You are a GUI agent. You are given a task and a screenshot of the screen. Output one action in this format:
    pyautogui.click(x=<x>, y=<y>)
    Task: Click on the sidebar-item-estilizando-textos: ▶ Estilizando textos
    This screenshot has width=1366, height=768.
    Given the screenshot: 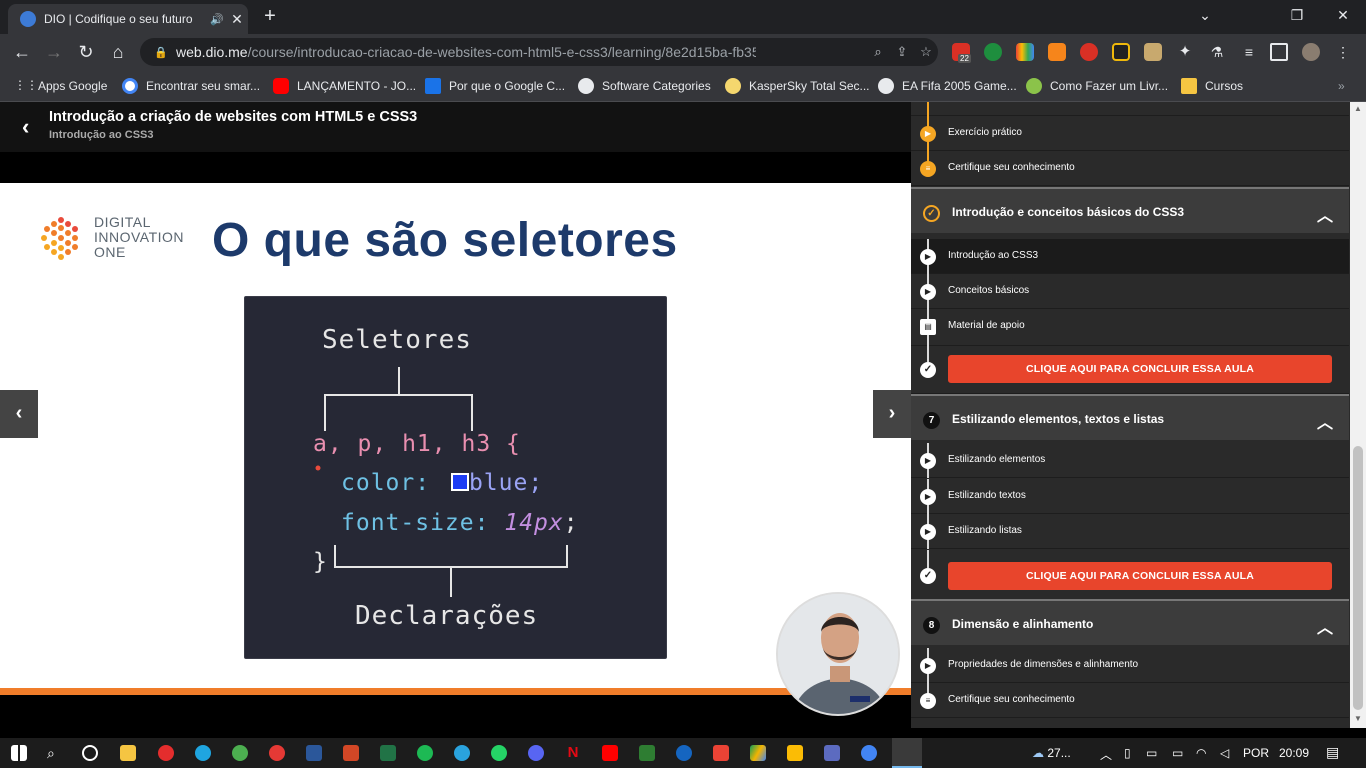 What is the action you would take?
    pyautogui.click(x=1130, y=496)
    